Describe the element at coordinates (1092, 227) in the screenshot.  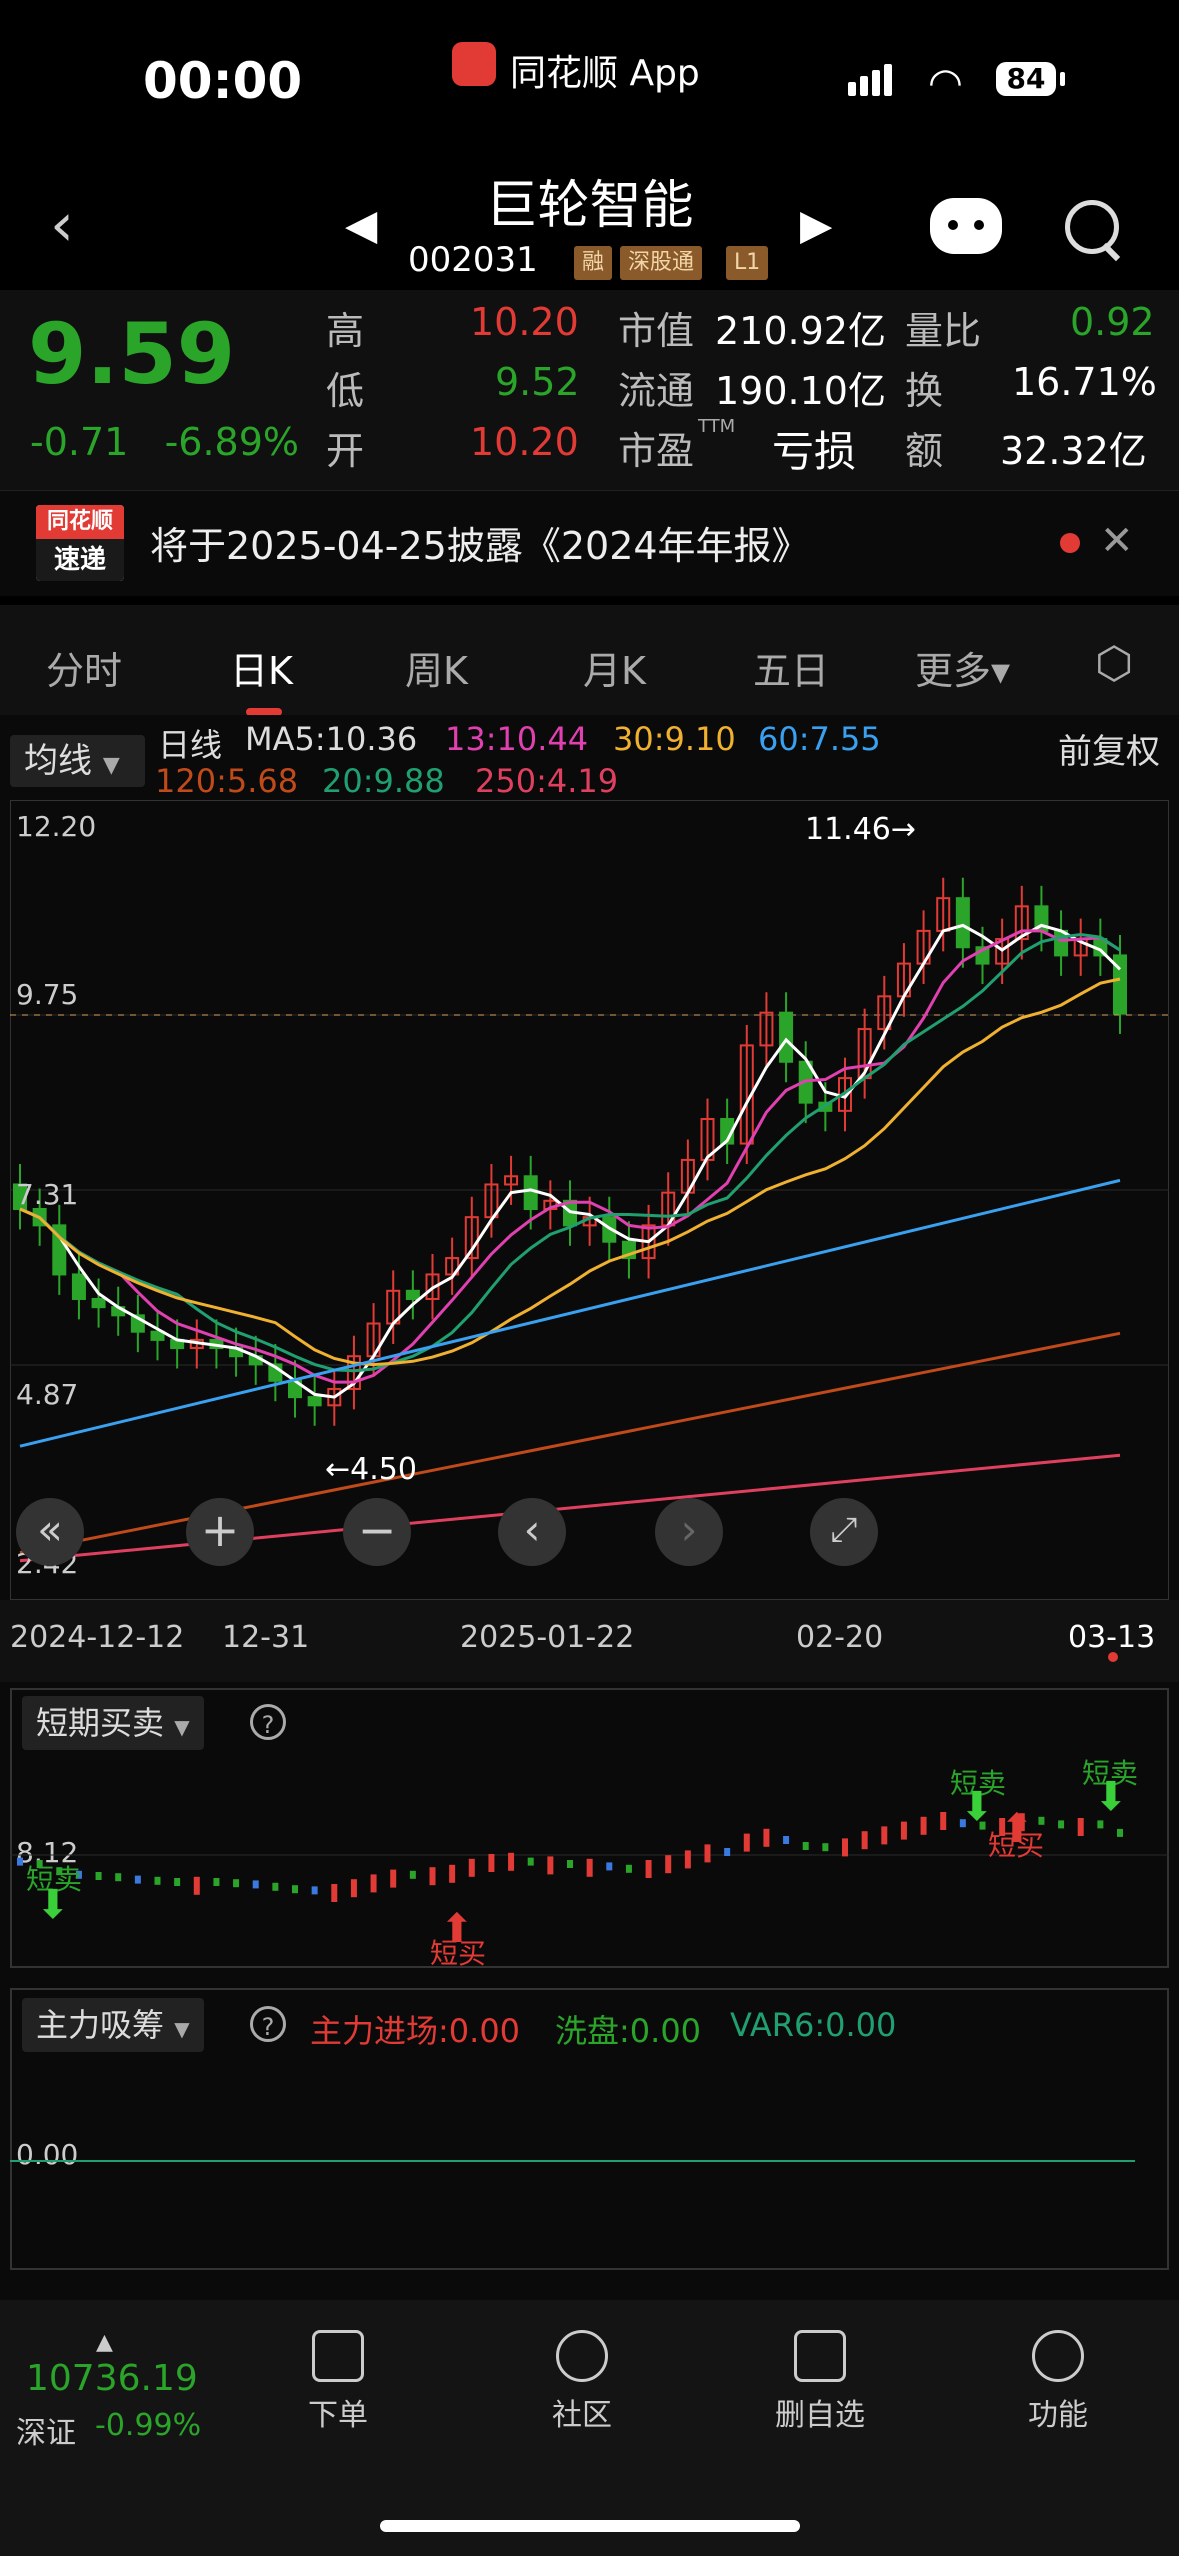
I see `search-icon` at that location.